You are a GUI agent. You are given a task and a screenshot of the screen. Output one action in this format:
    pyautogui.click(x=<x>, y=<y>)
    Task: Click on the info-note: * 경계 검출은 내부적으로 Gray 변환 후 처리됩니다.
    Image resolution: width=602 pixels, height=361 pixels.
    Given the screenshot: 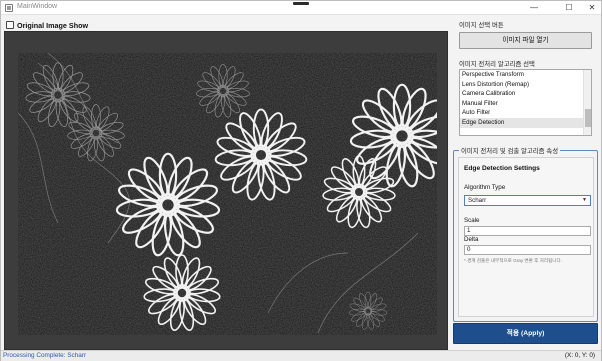 What is the action you would take?
    pyautogui.click(x=513, y=260)
    